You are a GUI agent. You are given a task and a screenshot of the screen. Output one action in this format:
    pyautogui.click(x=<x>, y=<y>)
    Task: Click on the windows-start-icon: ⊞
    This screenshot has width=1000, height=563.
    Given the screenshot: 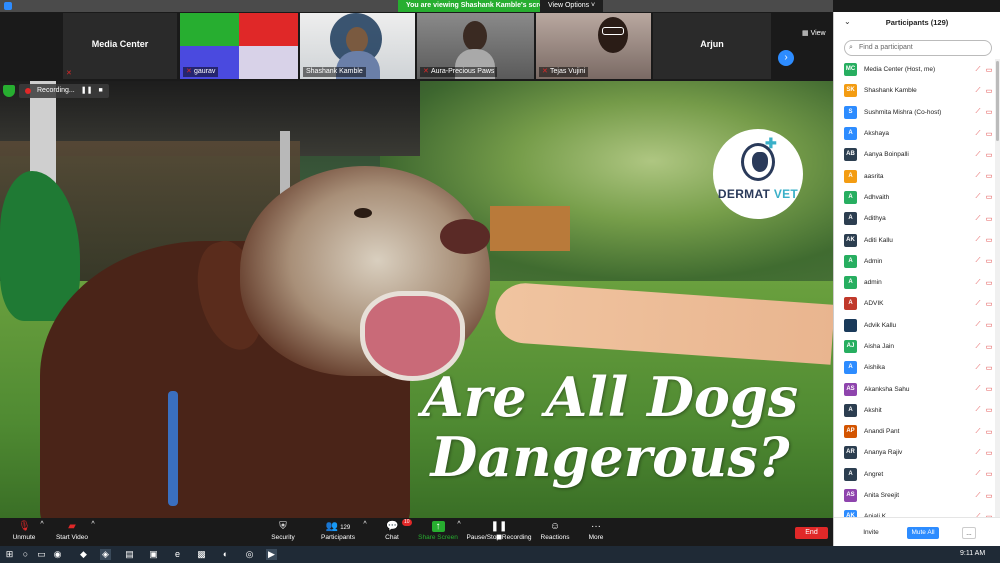 What is the action you would take?
    pyautogui.click(x=9, y=554)
    